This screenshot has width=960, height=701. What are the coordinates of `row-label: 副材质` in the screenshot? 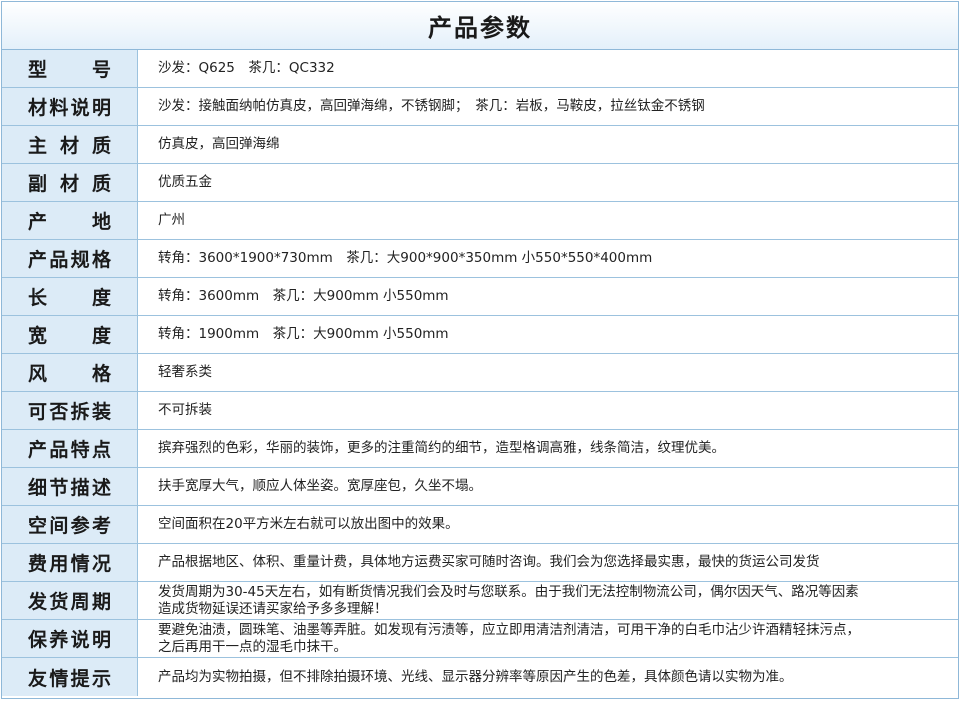 It's located at (70, 182).